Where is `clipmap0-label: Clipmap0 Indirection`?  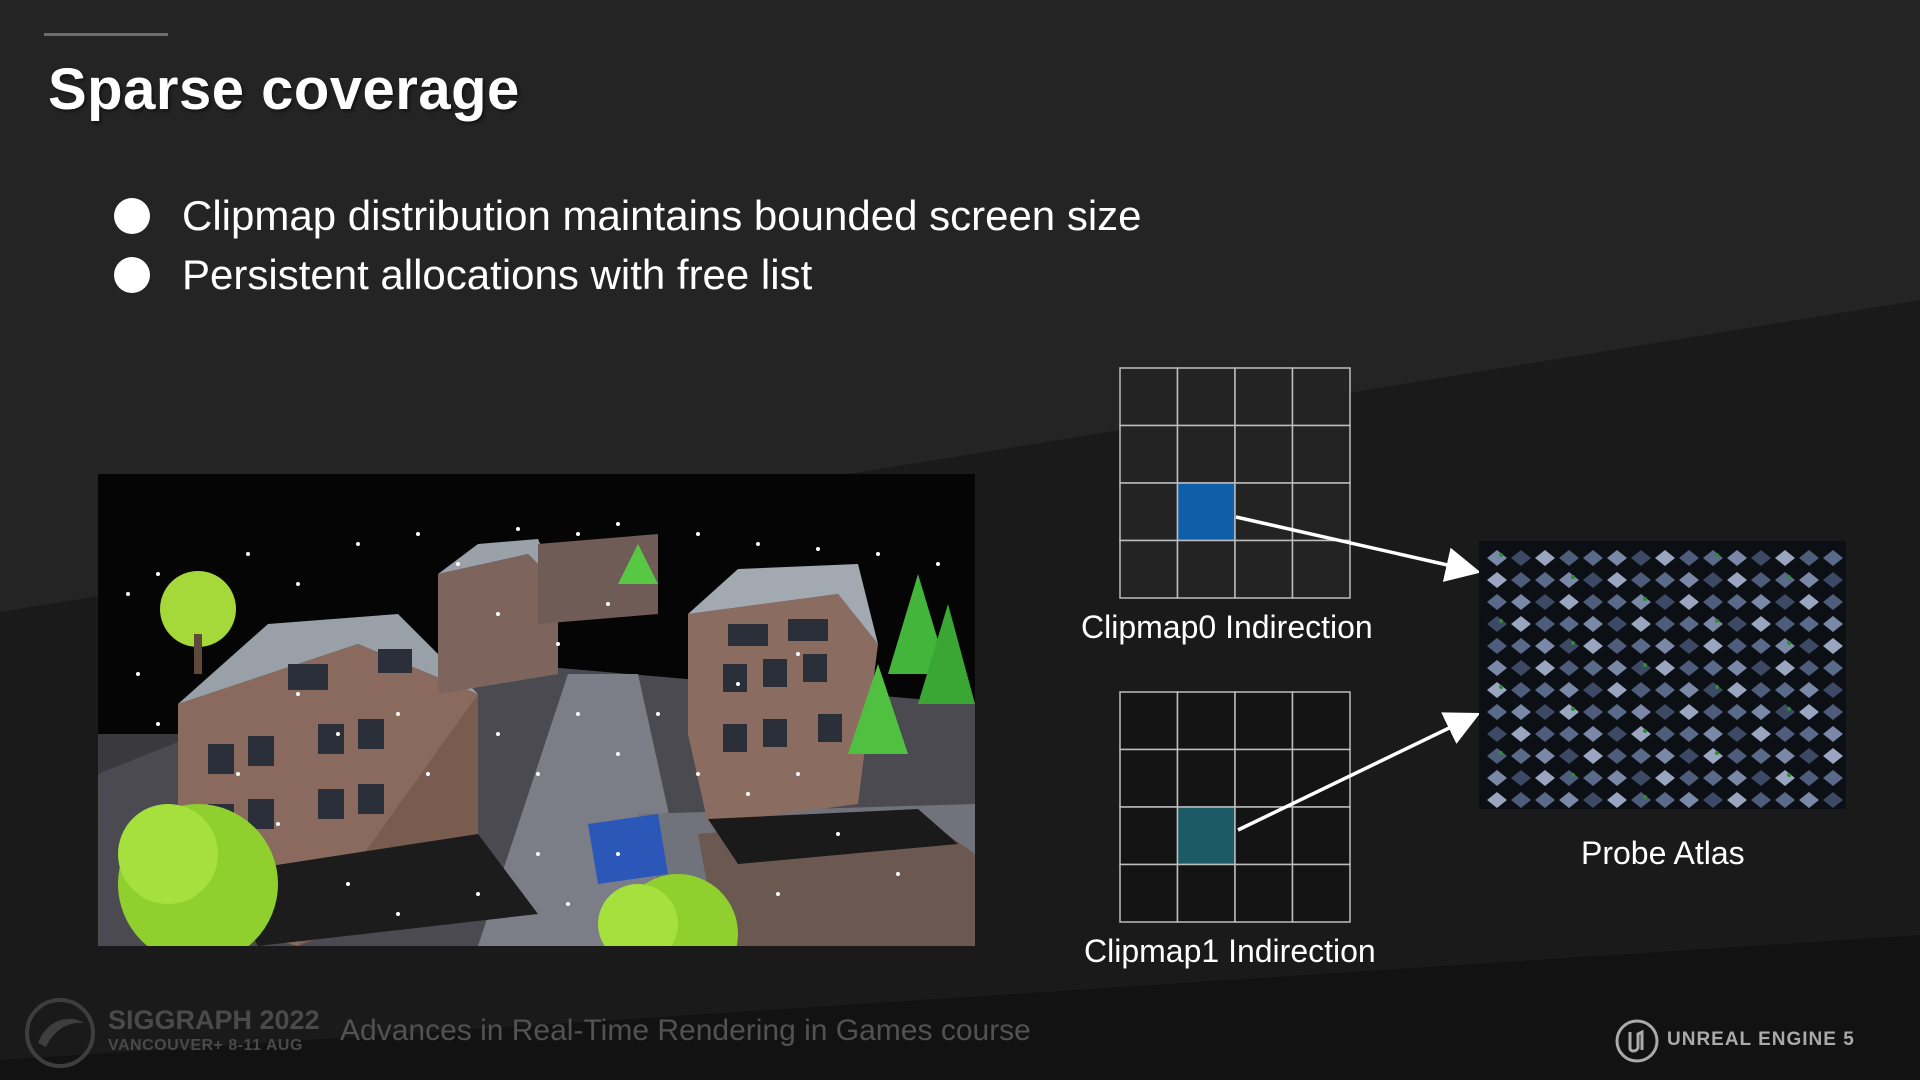 clipmap0-label: Clipmap0 Indirection is located at coordinates (1227, 627).